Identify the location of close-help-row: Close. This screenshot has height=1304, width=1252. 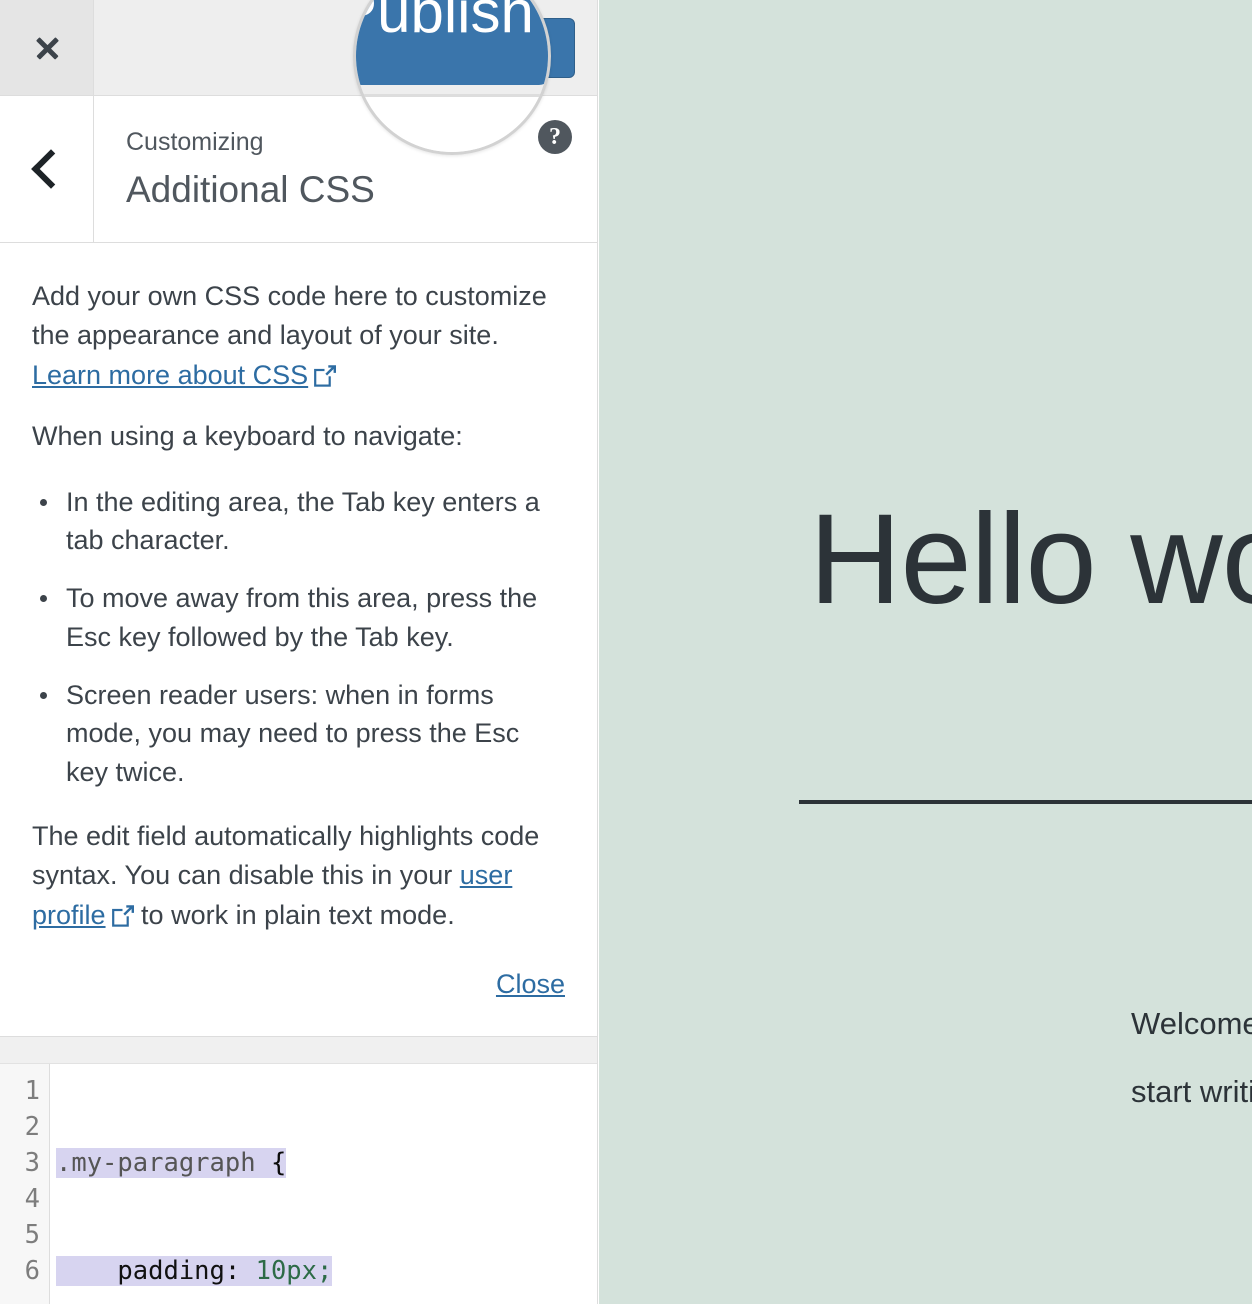
(298, 984).